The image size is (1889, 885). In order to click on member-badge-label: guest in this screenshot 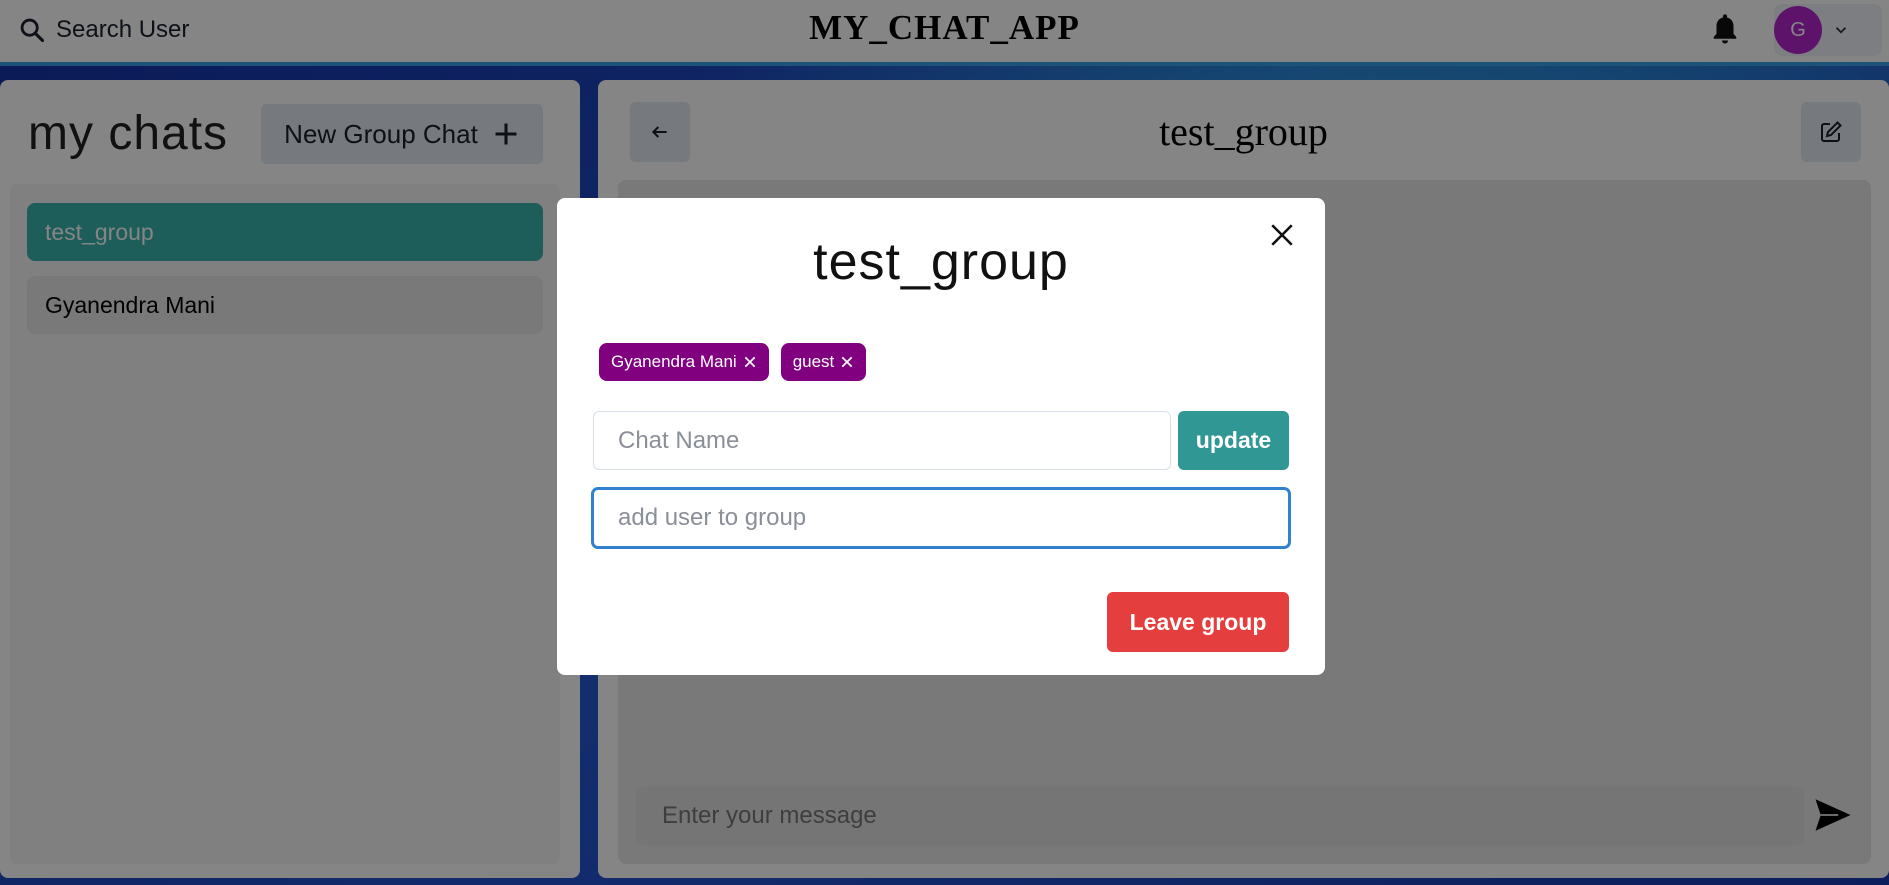, I will do `click(813, 361)`.